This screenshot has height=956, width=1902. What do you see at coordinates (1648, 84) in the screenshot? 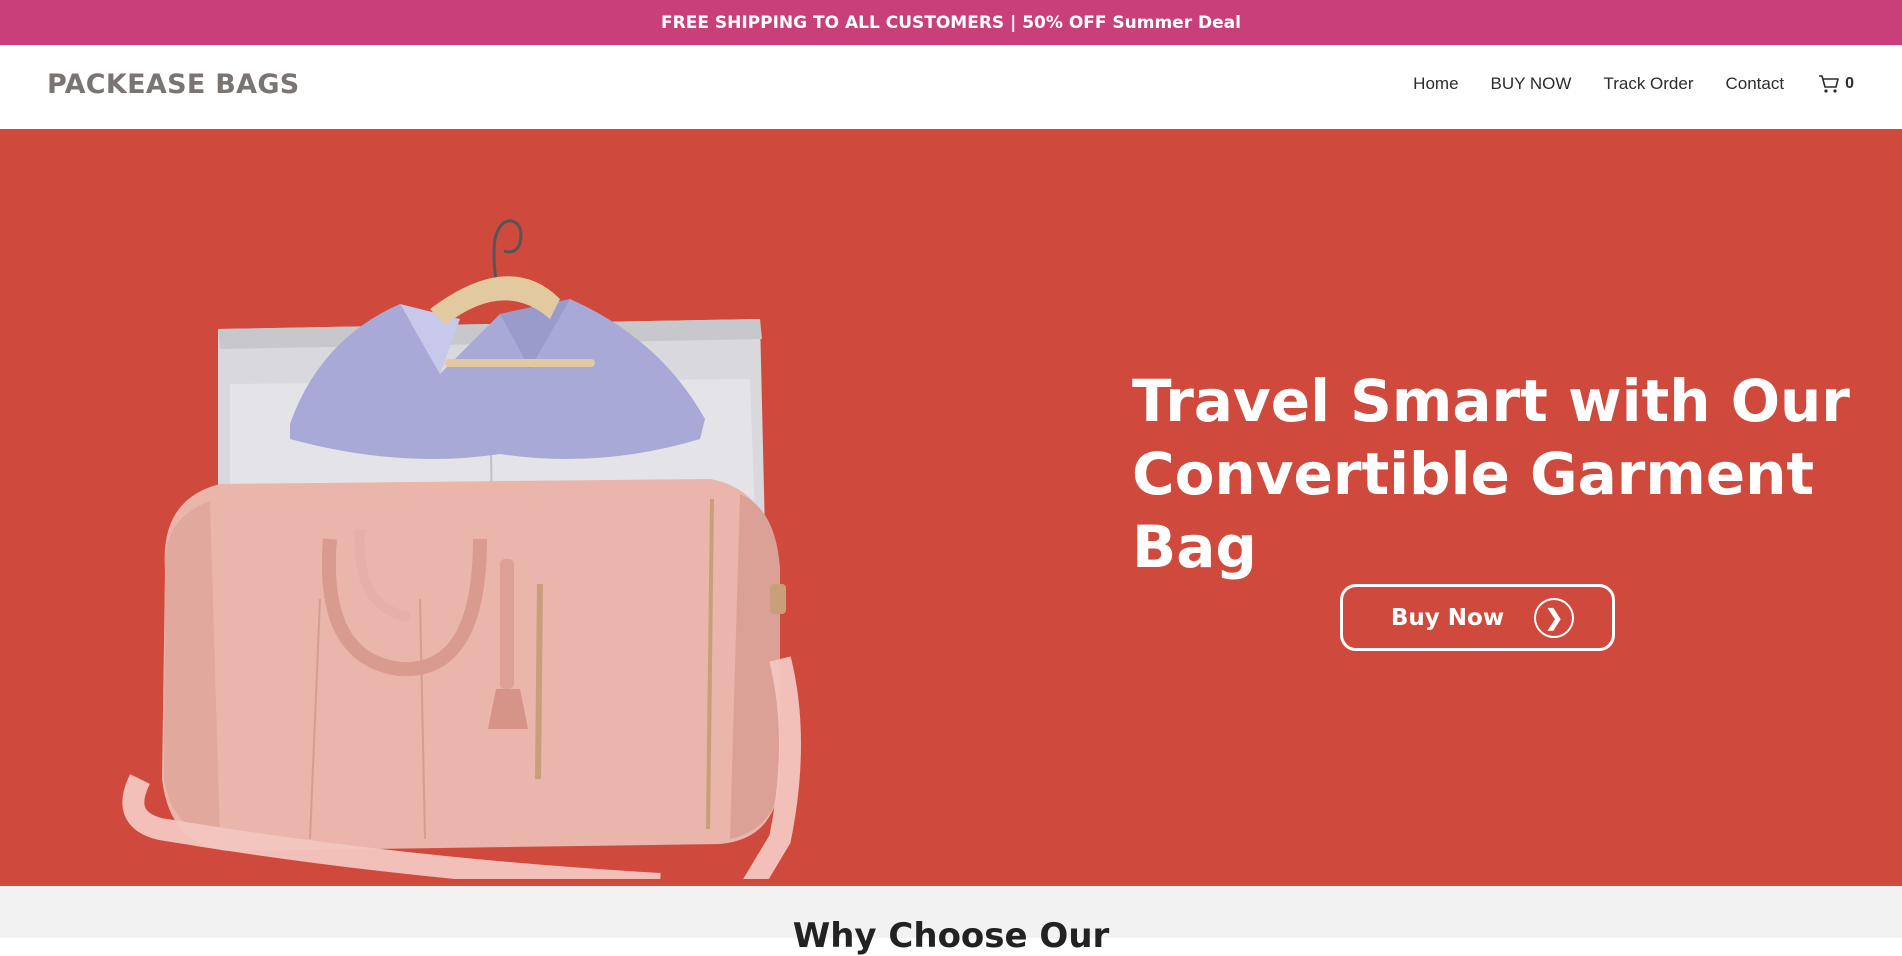
I see `nav-track-order: Track Order` at bounding box center [1648, 84].